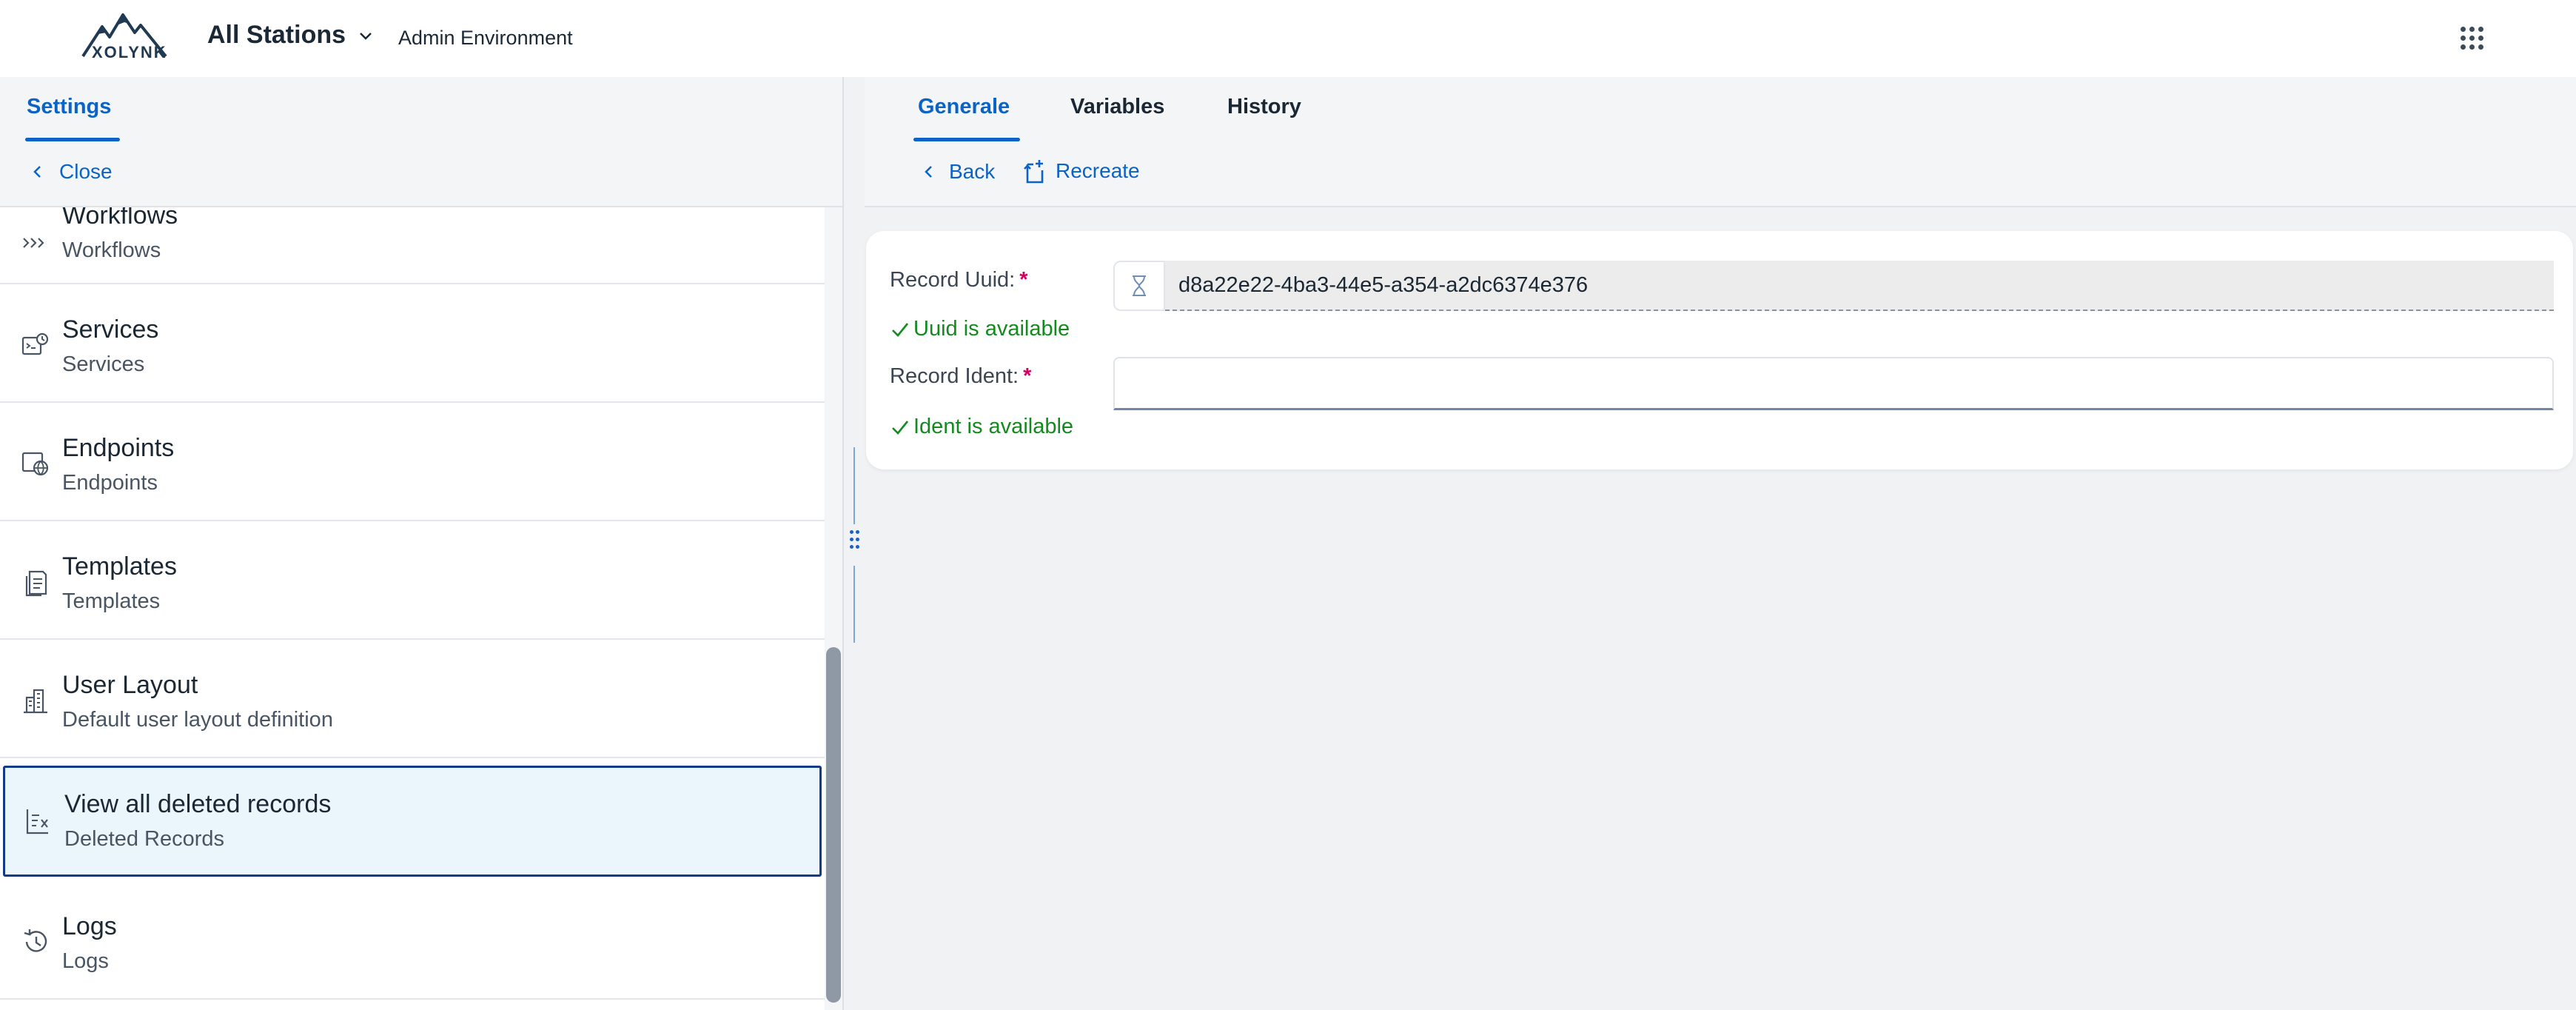 This screenshot has width=2576, height=1010. Describe the element at coordinates (33, 243) in the screenshot. I see `workflow-icon` at that location.